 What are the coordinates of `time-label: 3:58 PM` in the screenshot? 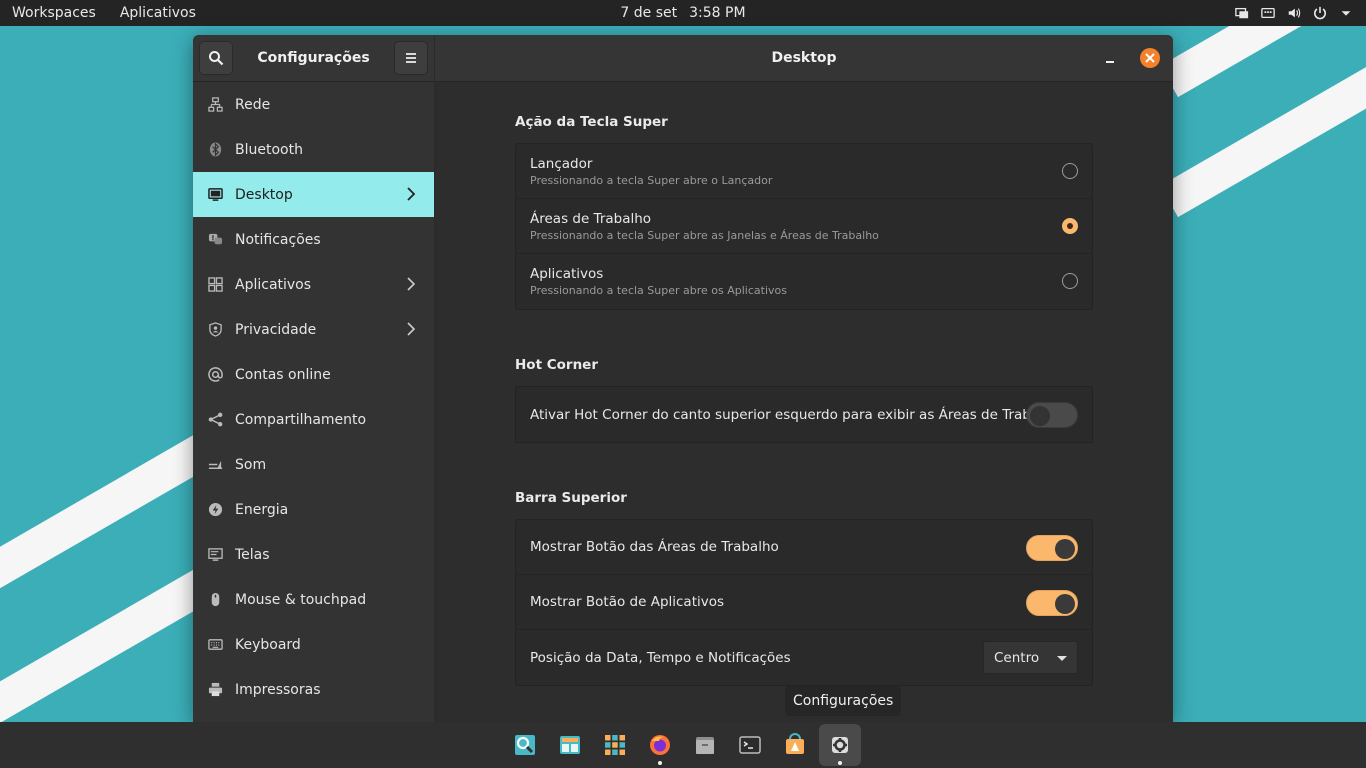 It's located at (717, 13).